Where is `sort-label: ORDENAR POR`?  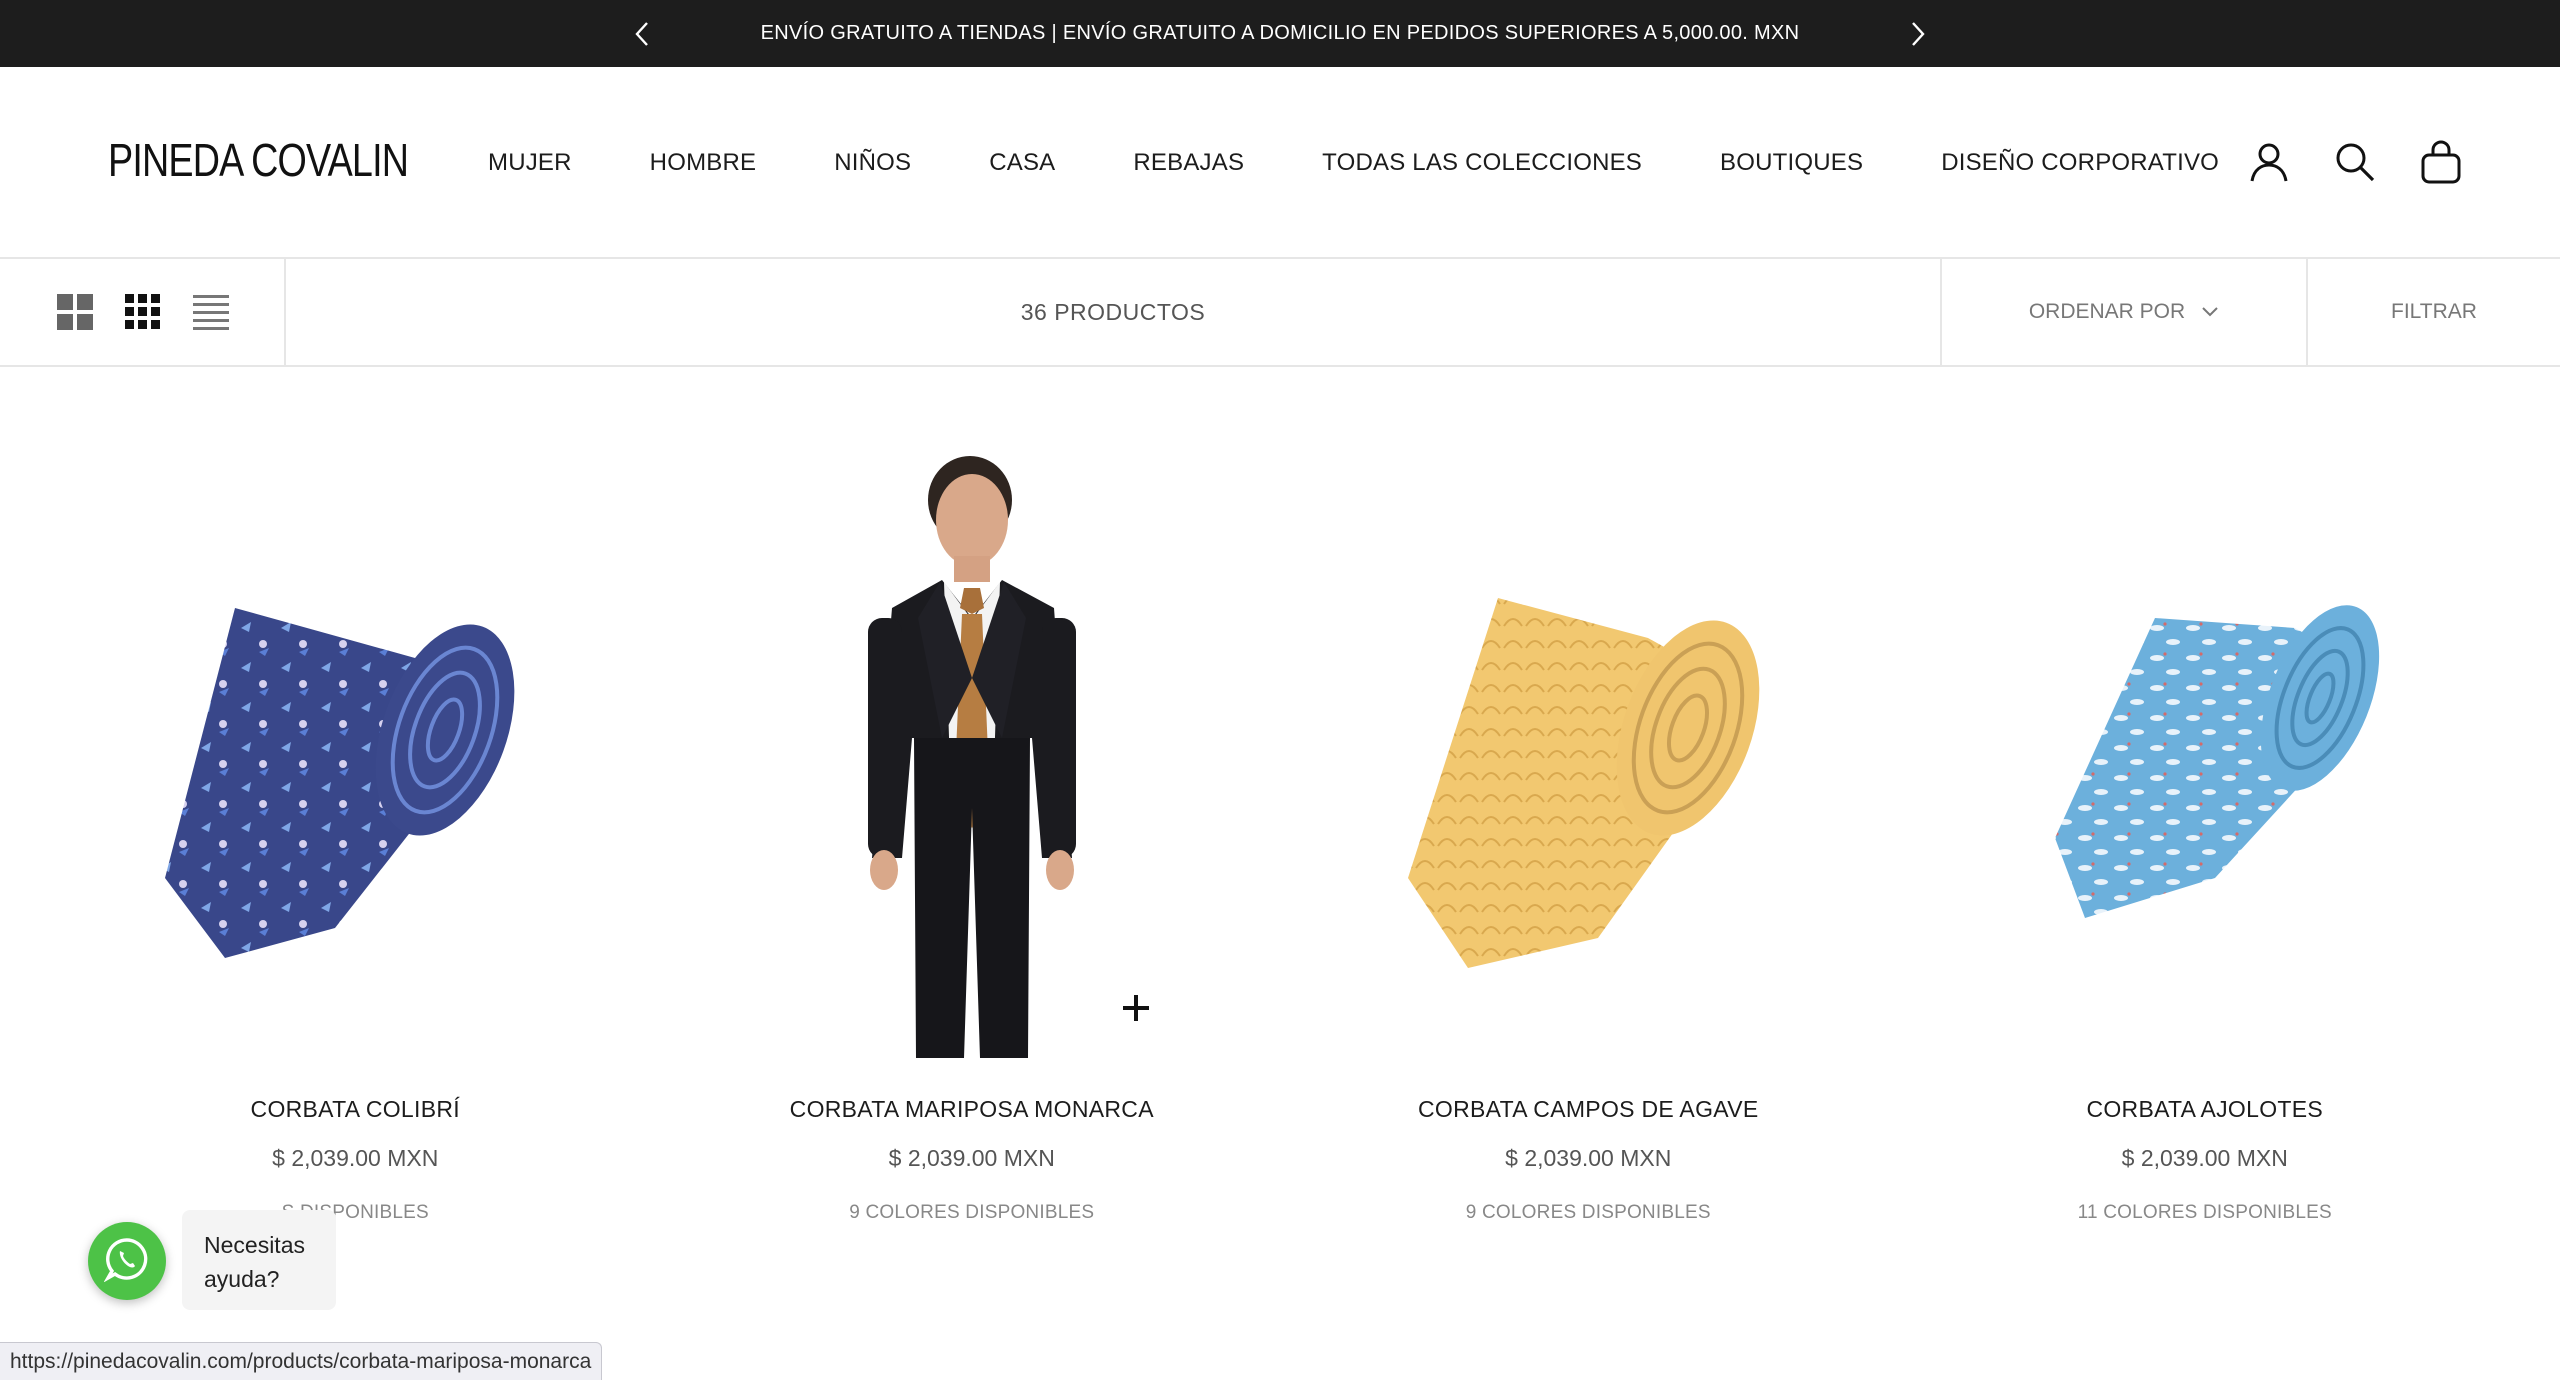
sort-label: ORDENAR POR is located at coordinates (2107, 311).